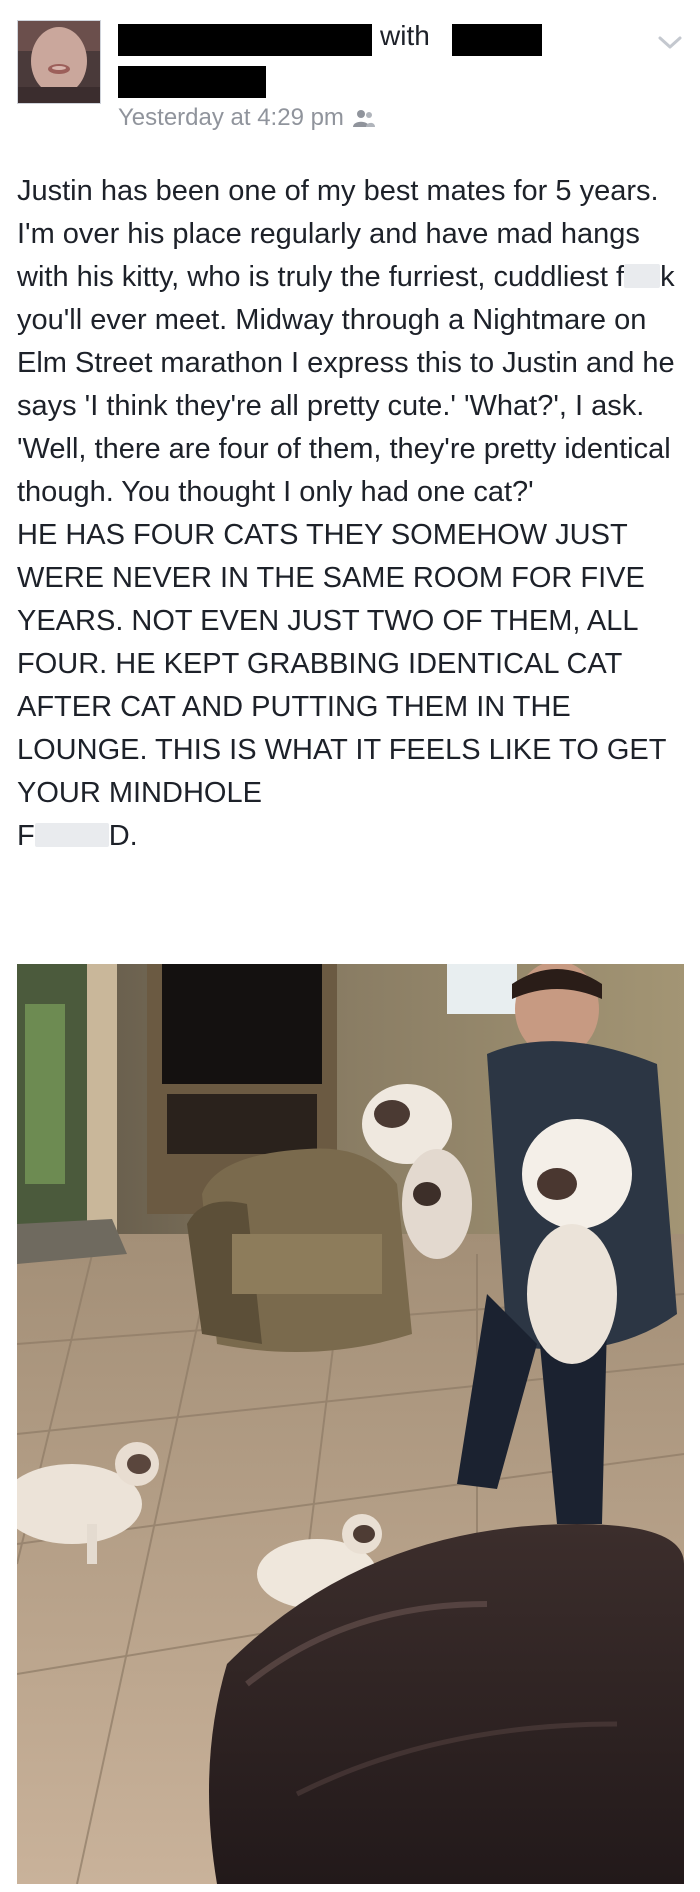 This screenshot has height=1892, width=700. What do you see at coordinates (231, 118) in the screenshot?
I see `timestamp: Yesterday at 4:29 pm` at bounding box center [231, 118].